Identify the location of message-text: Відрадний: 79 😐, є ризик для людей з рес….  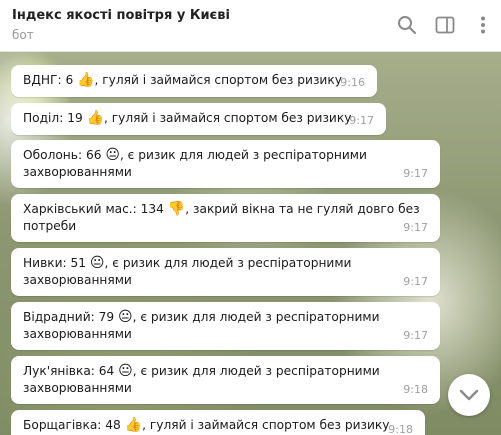
(226, 326).